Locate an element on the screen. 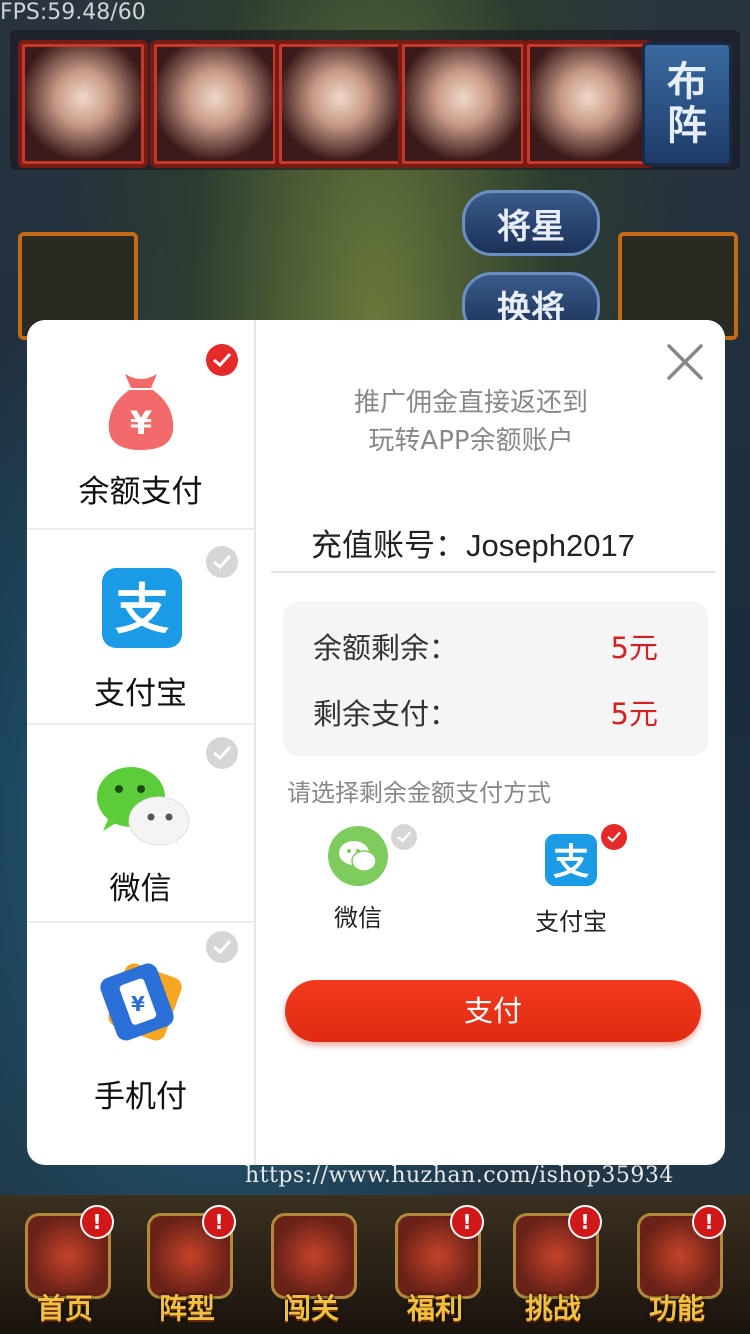 Image resolution: width=750 pixels, height=1334 pixels. formation-button: 布 阵 is located at coordinates (687, 104).